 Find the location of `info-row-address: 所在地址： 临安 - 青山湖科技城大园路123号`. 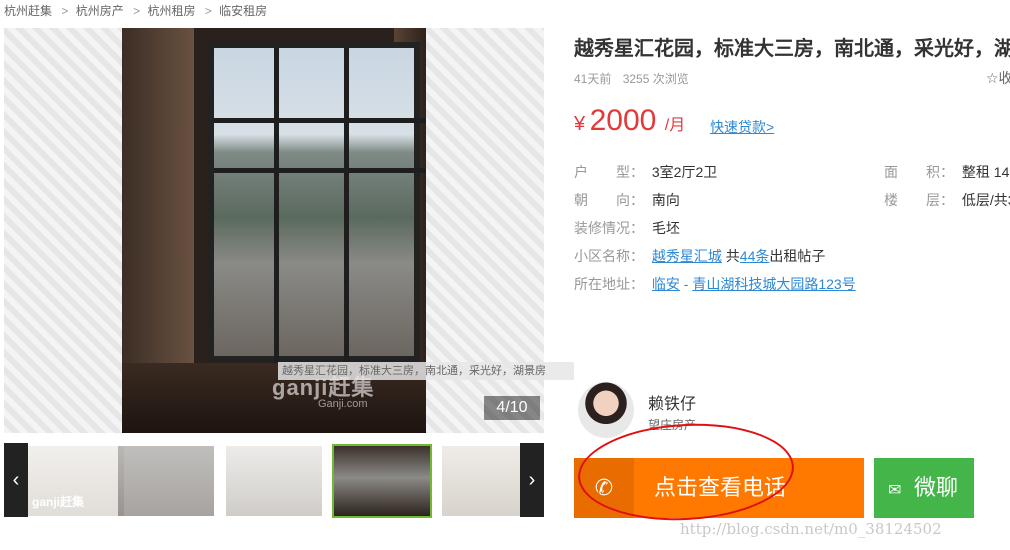

info-row-address: 所在地址： 临安 - 青山湖科技城大园路123号 is located at coordinates (715, 284).